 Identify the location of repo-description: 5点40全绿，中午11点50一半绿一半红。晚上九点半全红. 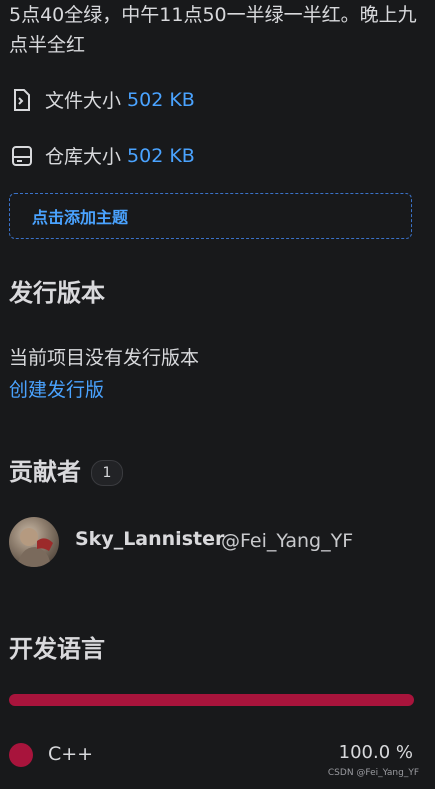
(213, 30).